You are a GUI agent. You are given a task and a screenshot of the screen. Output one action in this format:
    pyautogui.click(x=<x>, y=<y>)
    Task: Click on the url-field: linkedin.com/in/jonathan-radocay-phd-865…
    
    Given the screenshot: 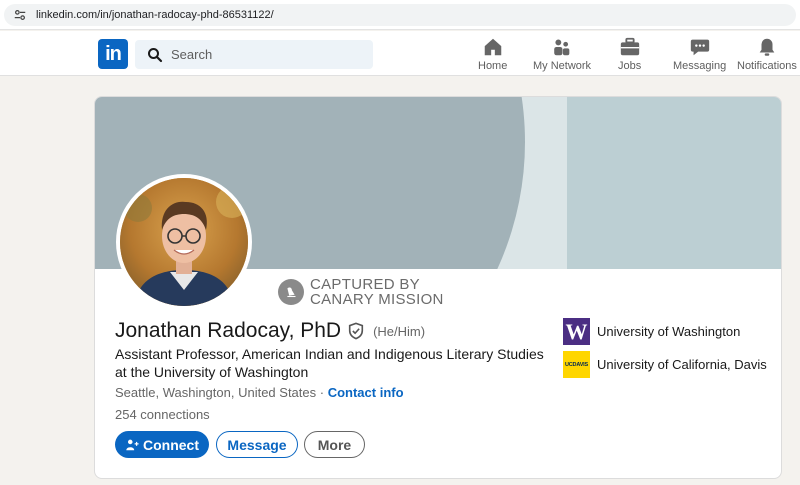 What is the action you would take?
    pyautogui.click(x=400, y=15)
    